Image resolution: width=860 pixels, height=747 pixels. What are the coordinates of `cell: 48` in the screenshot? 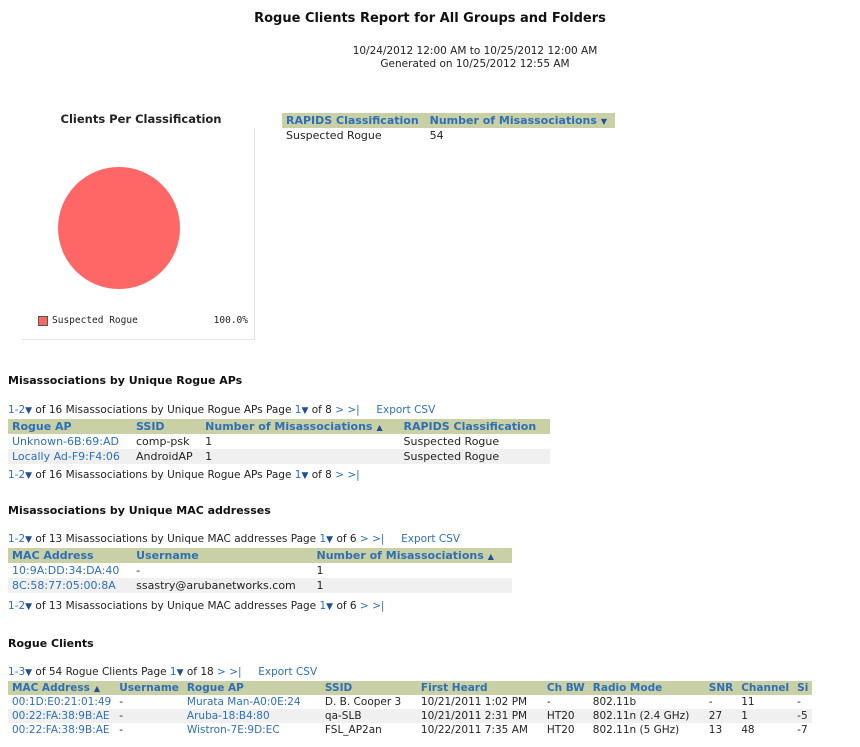 It's located at (748, 730).